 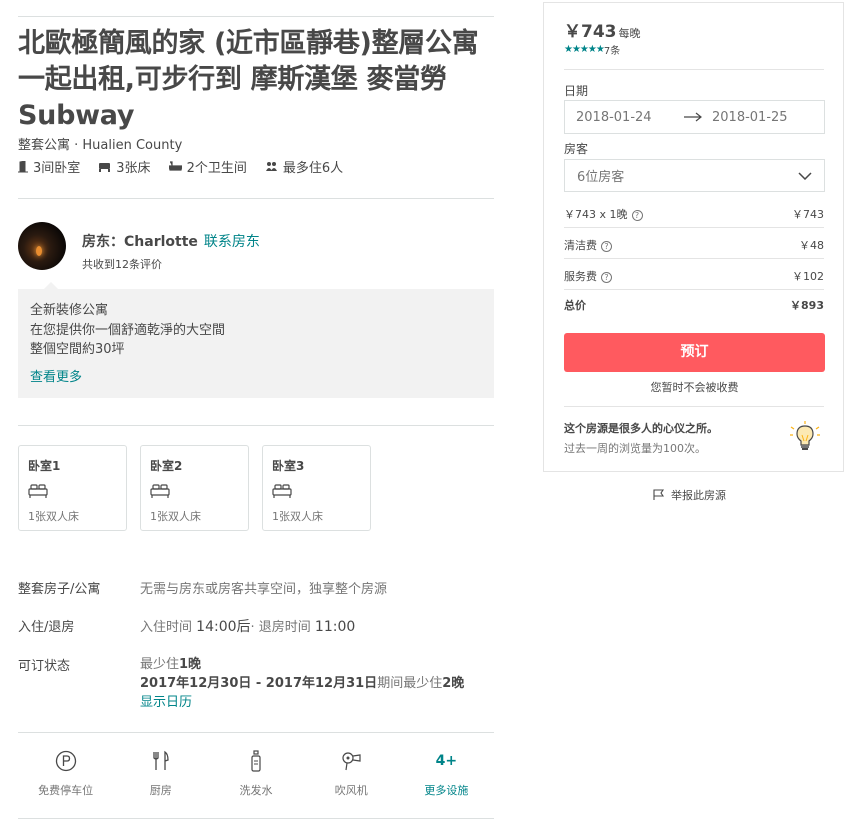 What do you see at coordinates (596, 214) in the screenshot?
I see `price-line-text: ￥743 x 1晚` at bounding box center [596, 214].